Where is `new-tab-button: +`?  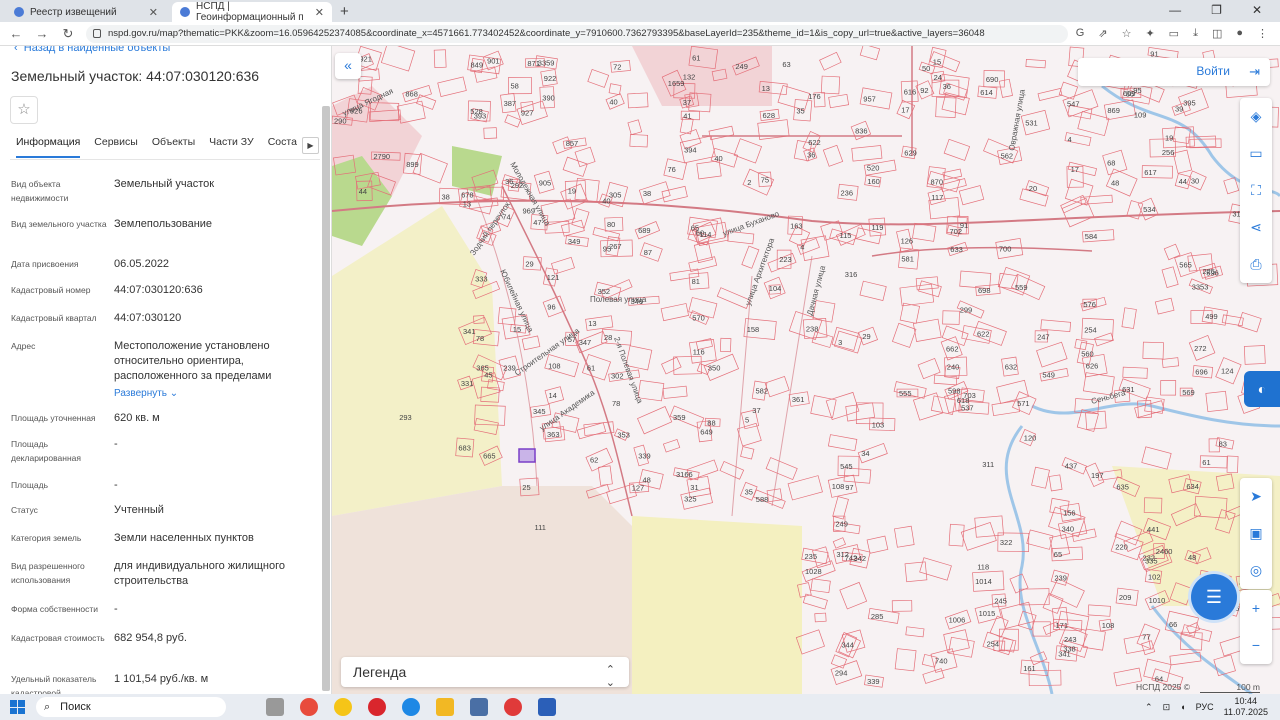 new-tab-button: + is located at coordinates (344, 11).